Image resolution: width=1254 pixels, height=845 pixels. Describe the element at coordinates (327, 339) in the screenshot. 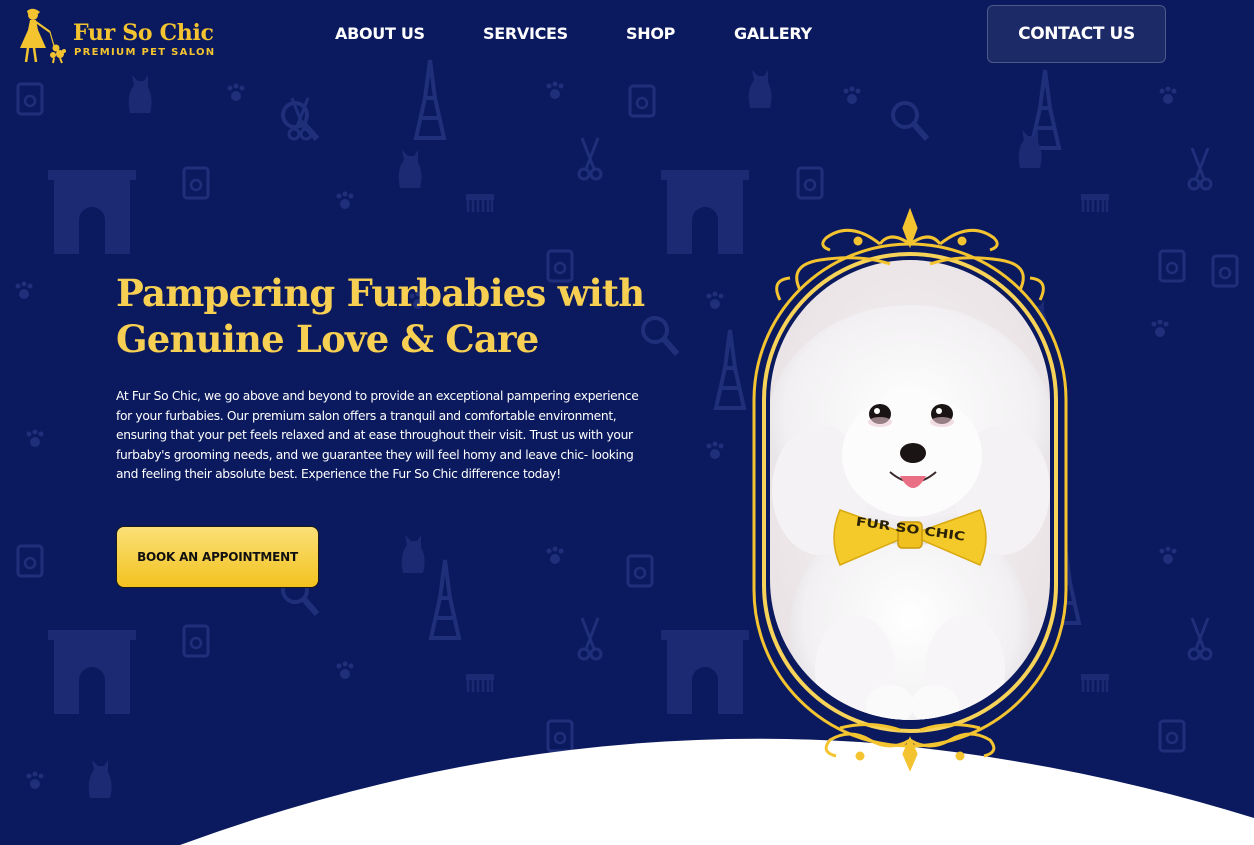

I see `hero-title-line-2: Genuine Love & Care` at that location.